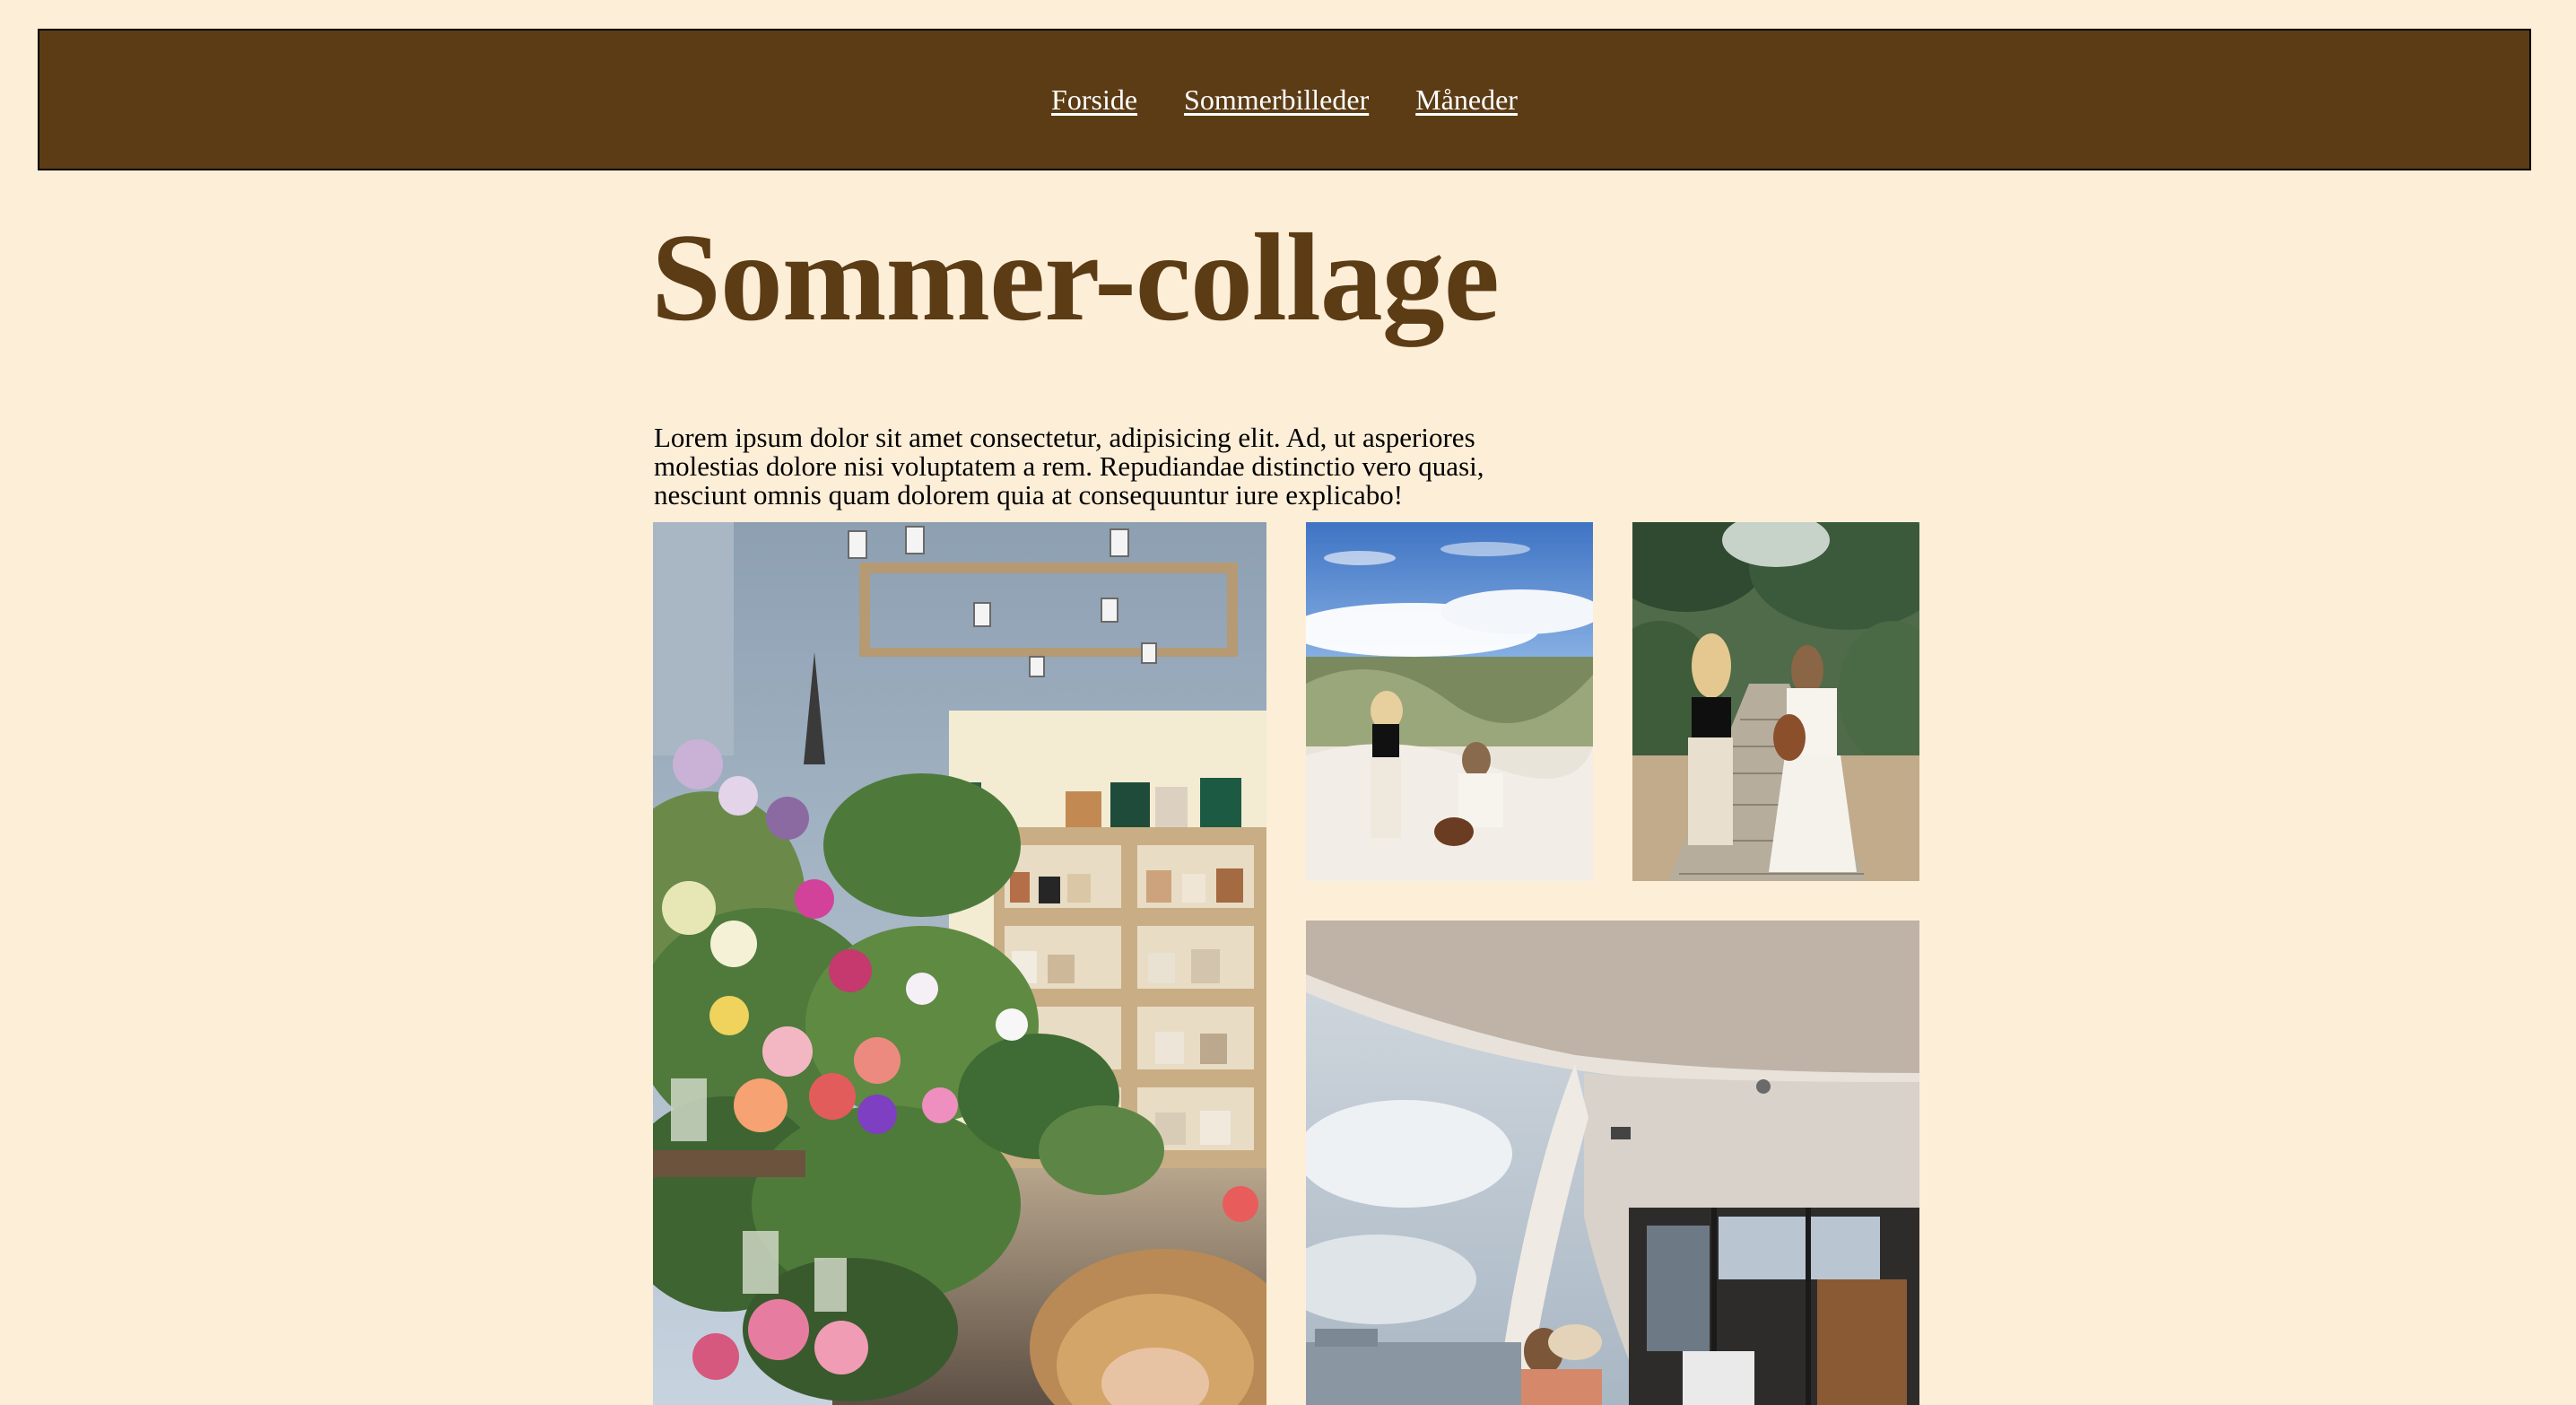 This screenshot has height=1405, width=2576. I want to click on florist-shop-photo, so click(959, 963).